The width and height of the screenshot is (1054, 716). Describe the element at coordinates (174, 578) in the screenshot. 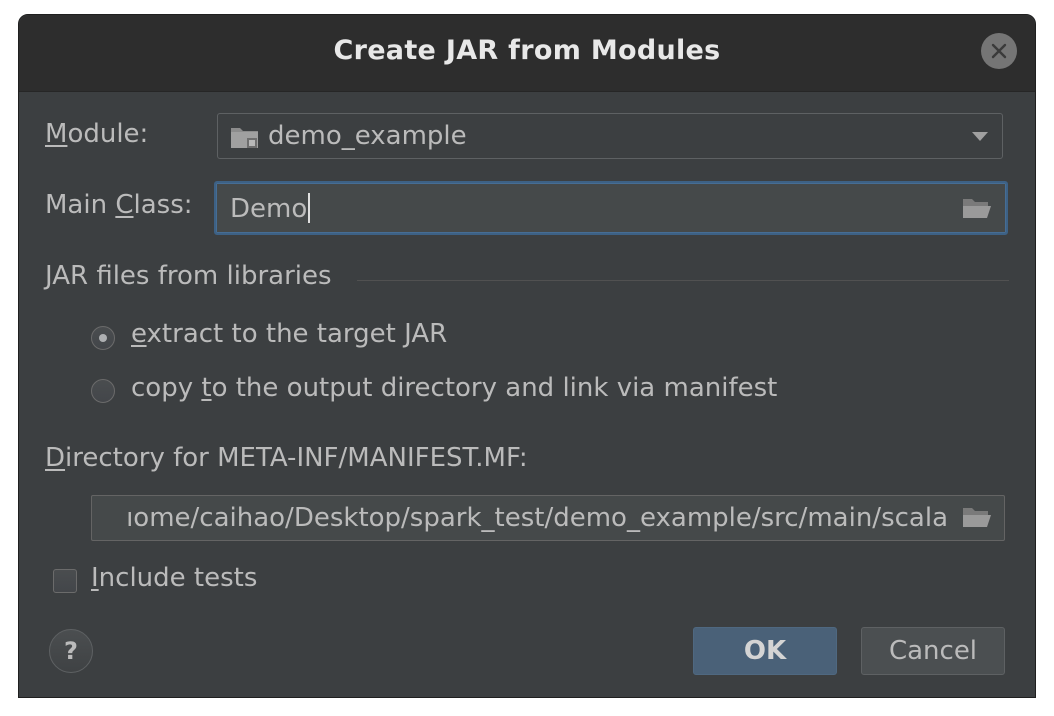

I see `include-tests-label: Include tests` at that location.